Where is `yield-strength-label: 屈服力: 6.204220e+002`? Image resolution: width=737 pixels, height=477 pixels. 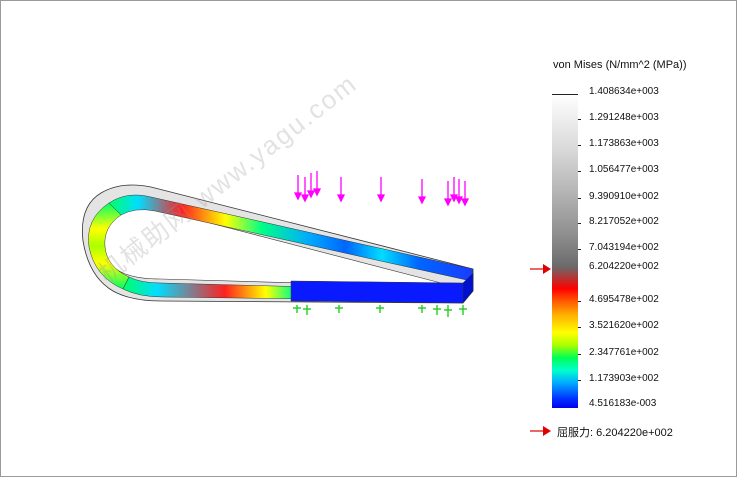
yield-strength-label: 屈服力: 6.204220e+002 is located at coordinates (615, 433).